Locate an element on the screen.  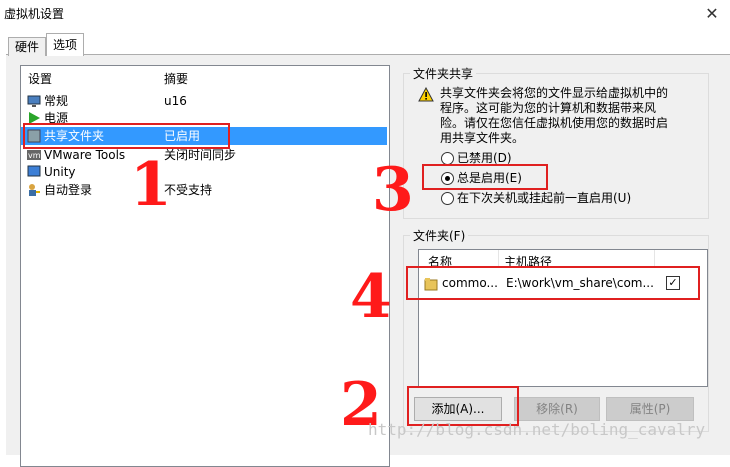
list-item-autologin: 自动登录 不受支持 is located at coordinates (204, 190).